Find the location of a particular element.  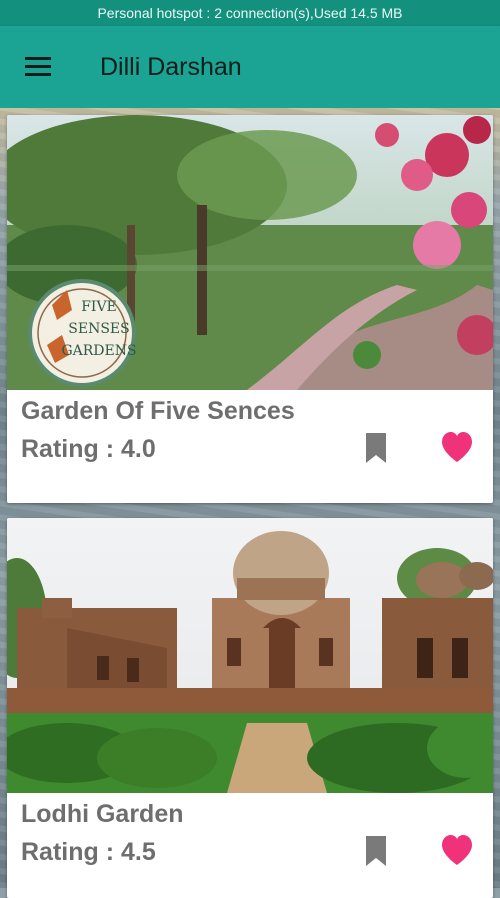

app-title: Dilli Darshan is located at coordinates (171, 66).